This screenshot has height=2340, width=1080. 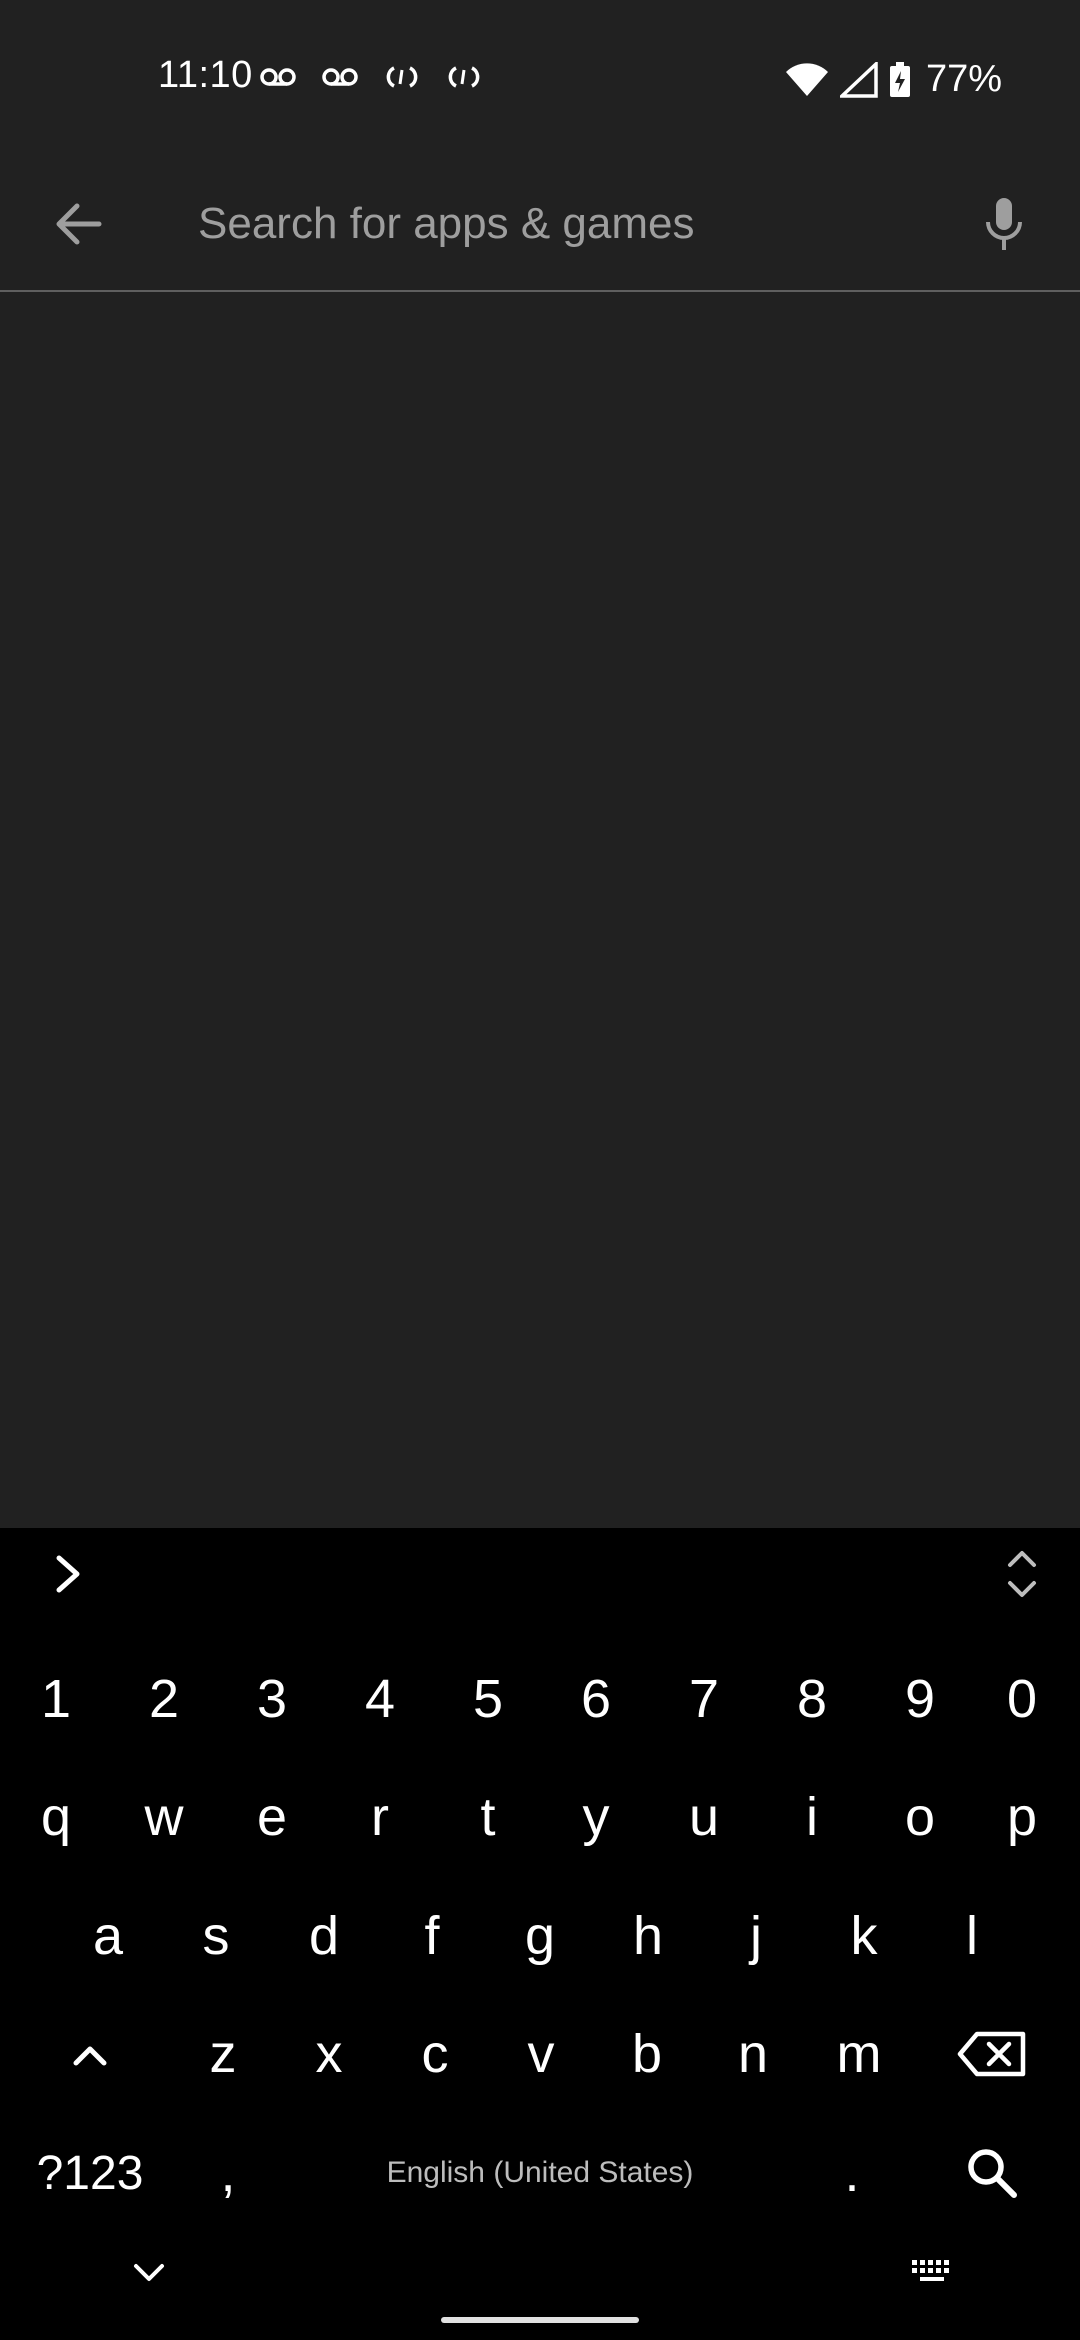 What do you see at coordinates (852, 2173) in the screenshot?
I see `period-key: .` at bounding box center [852, 2173].